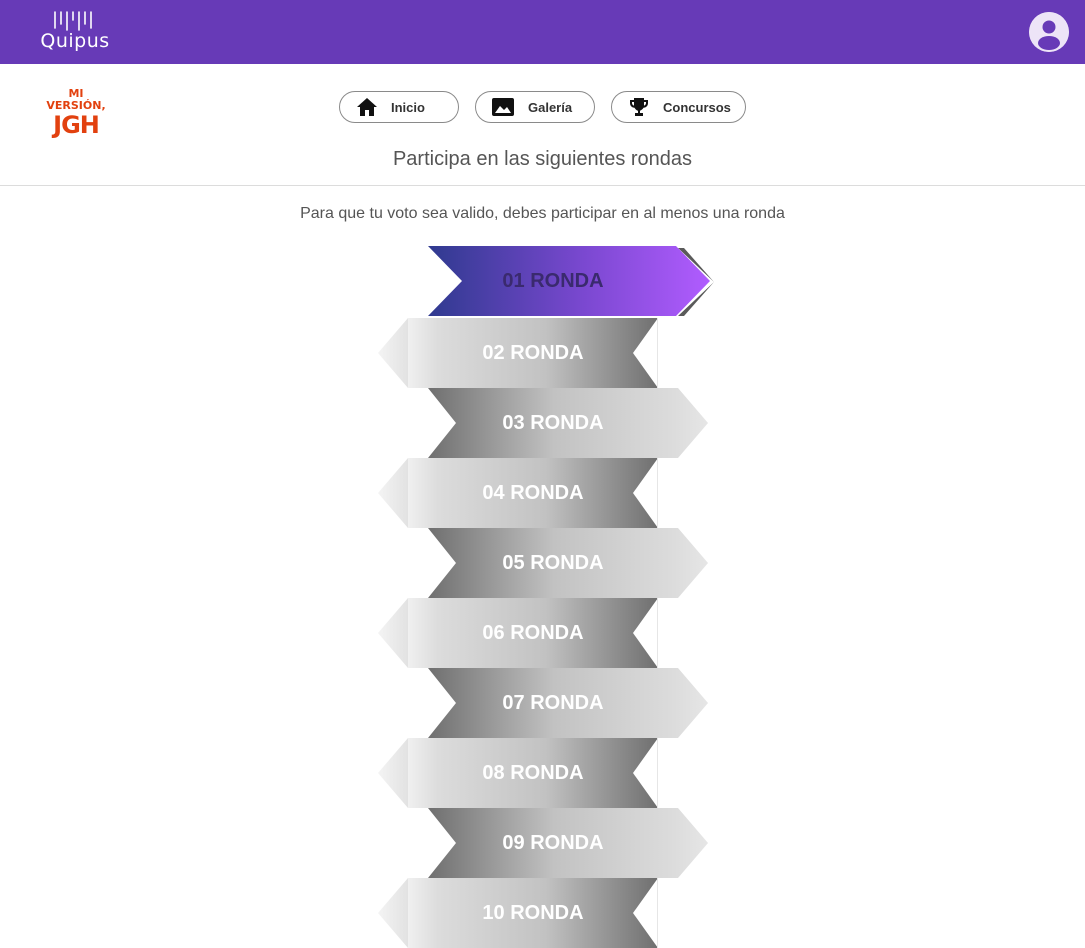 This screenshot has width=1085, height=948. What do you see at coordinates (408, 107) in the screenshot?
I see `nav-label-inicio: Inicio` at bounding box center [408, 107].